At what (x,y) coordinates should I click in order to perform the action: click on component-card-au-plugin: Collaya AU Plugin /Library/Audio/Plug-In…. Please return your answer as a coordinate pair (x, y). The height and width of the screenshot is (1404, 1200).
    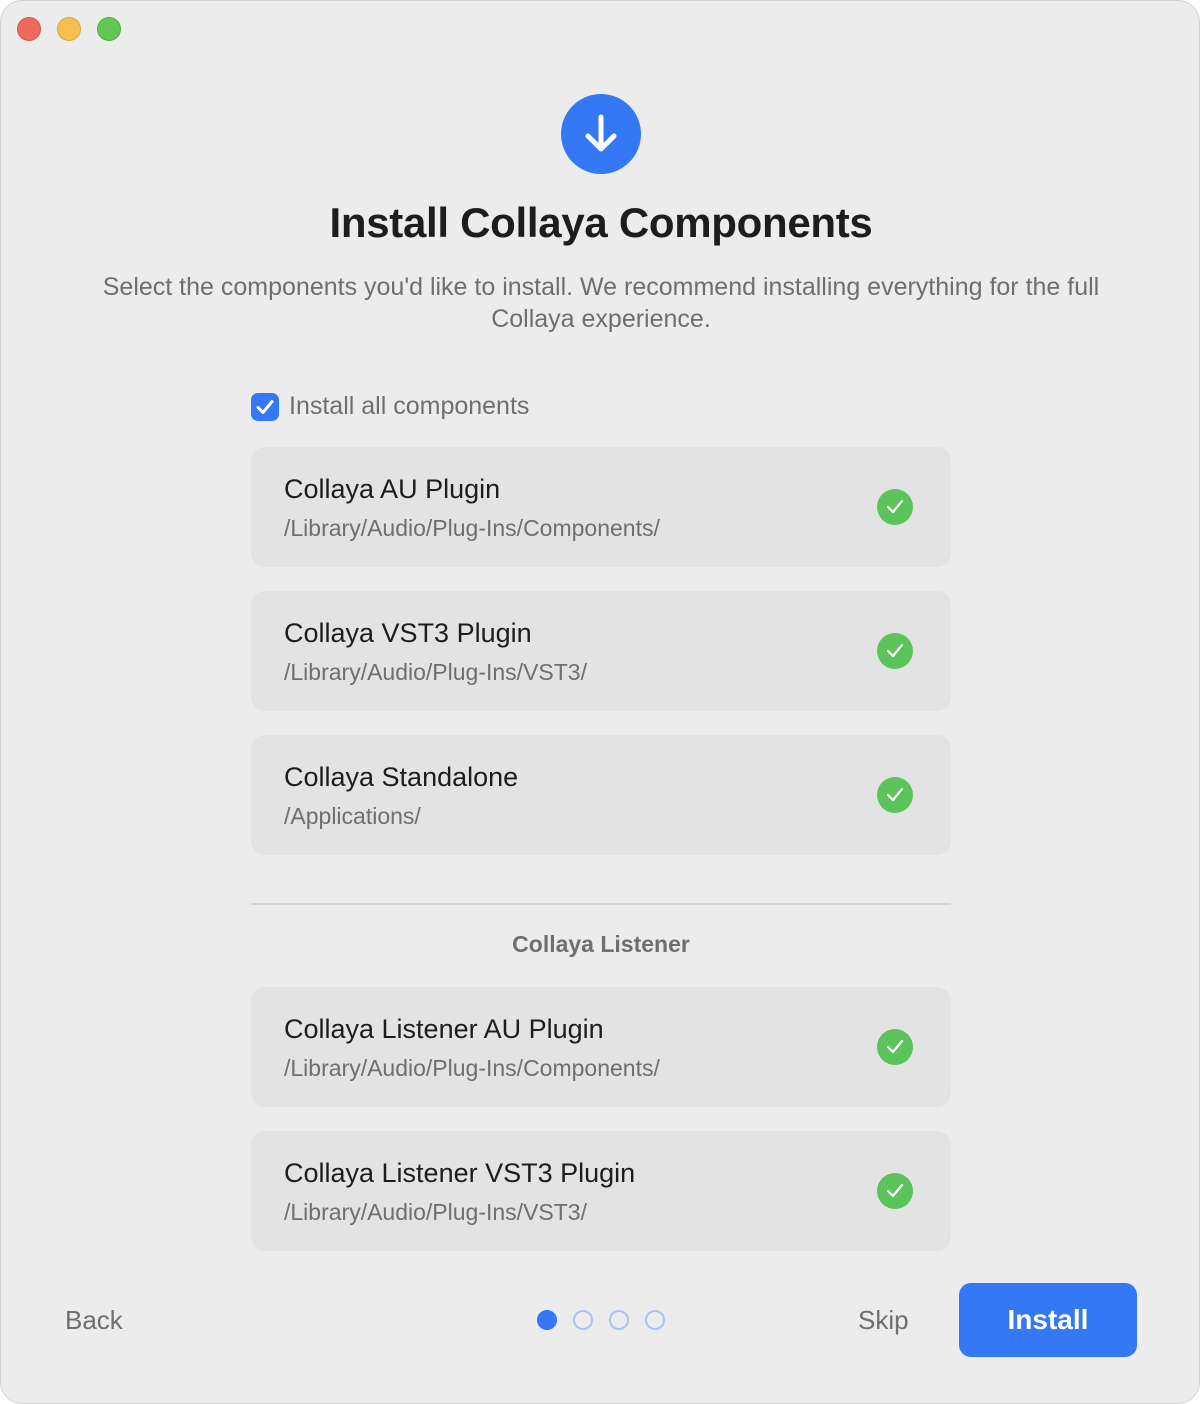
    Looking at the image, I should click on (601, 507).